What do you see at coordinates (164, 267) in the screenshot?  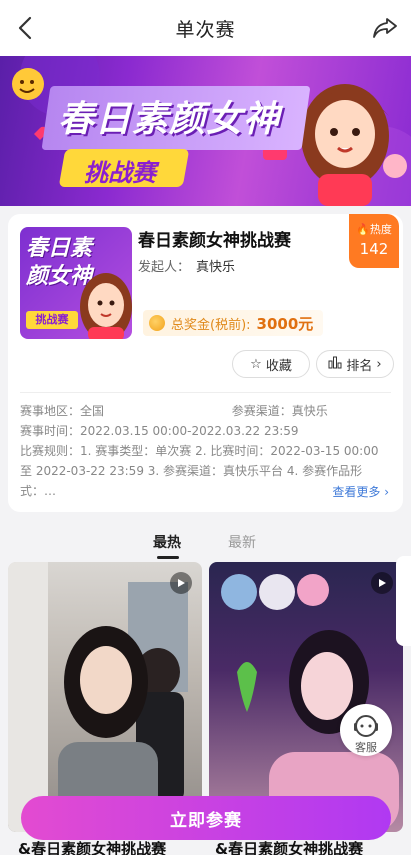 I see `organizer-label: 发起人：` at bounding box center [164, 267].